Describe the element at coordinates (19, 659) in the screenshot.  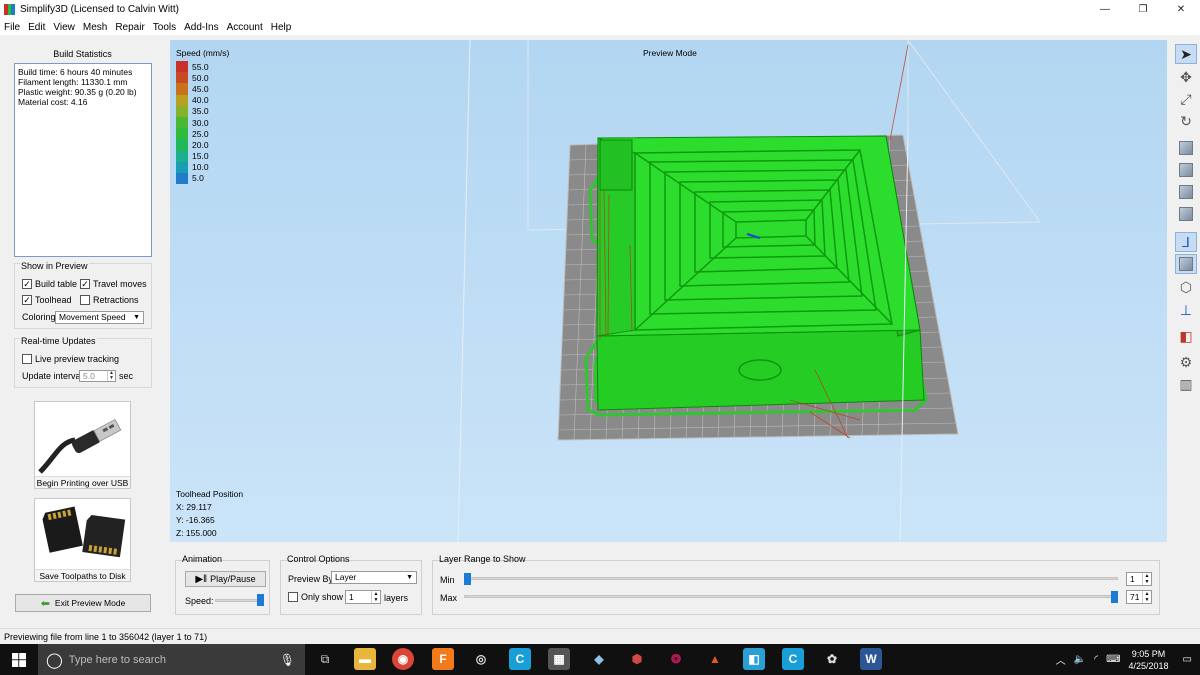
I see `start-button` at that location.